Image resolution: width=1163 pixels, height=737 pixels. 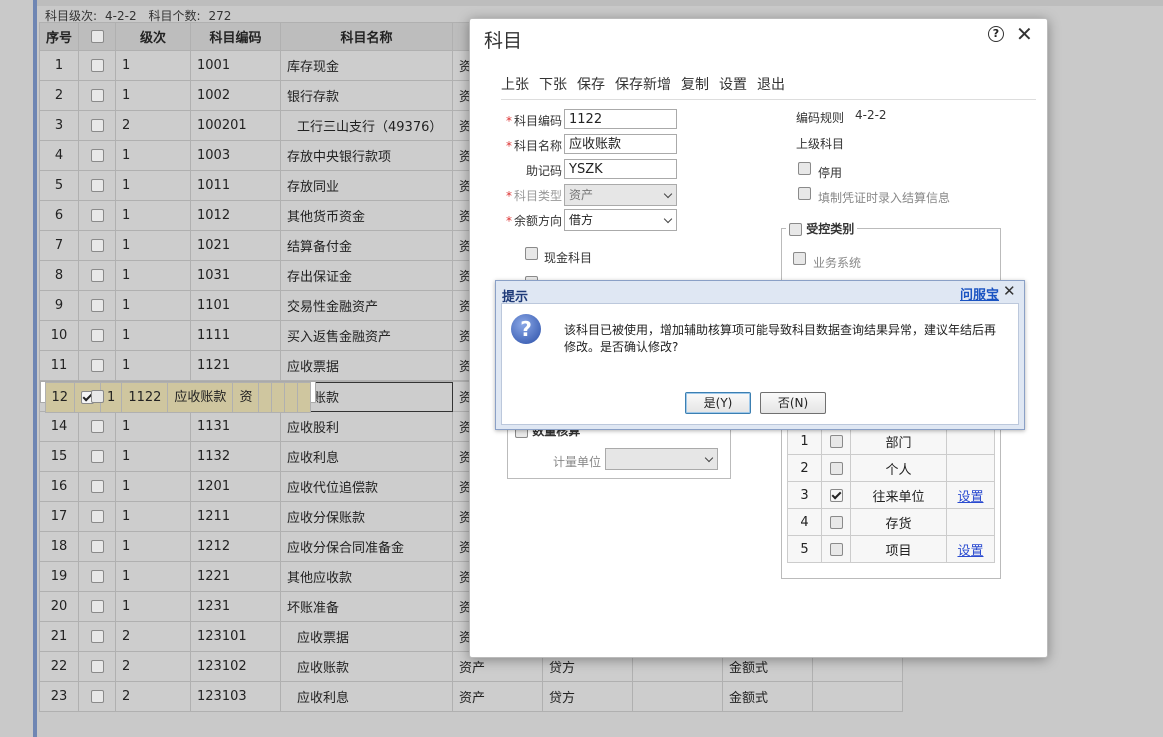 I want to click on row-code: 100201, so click(x=236, y=125).